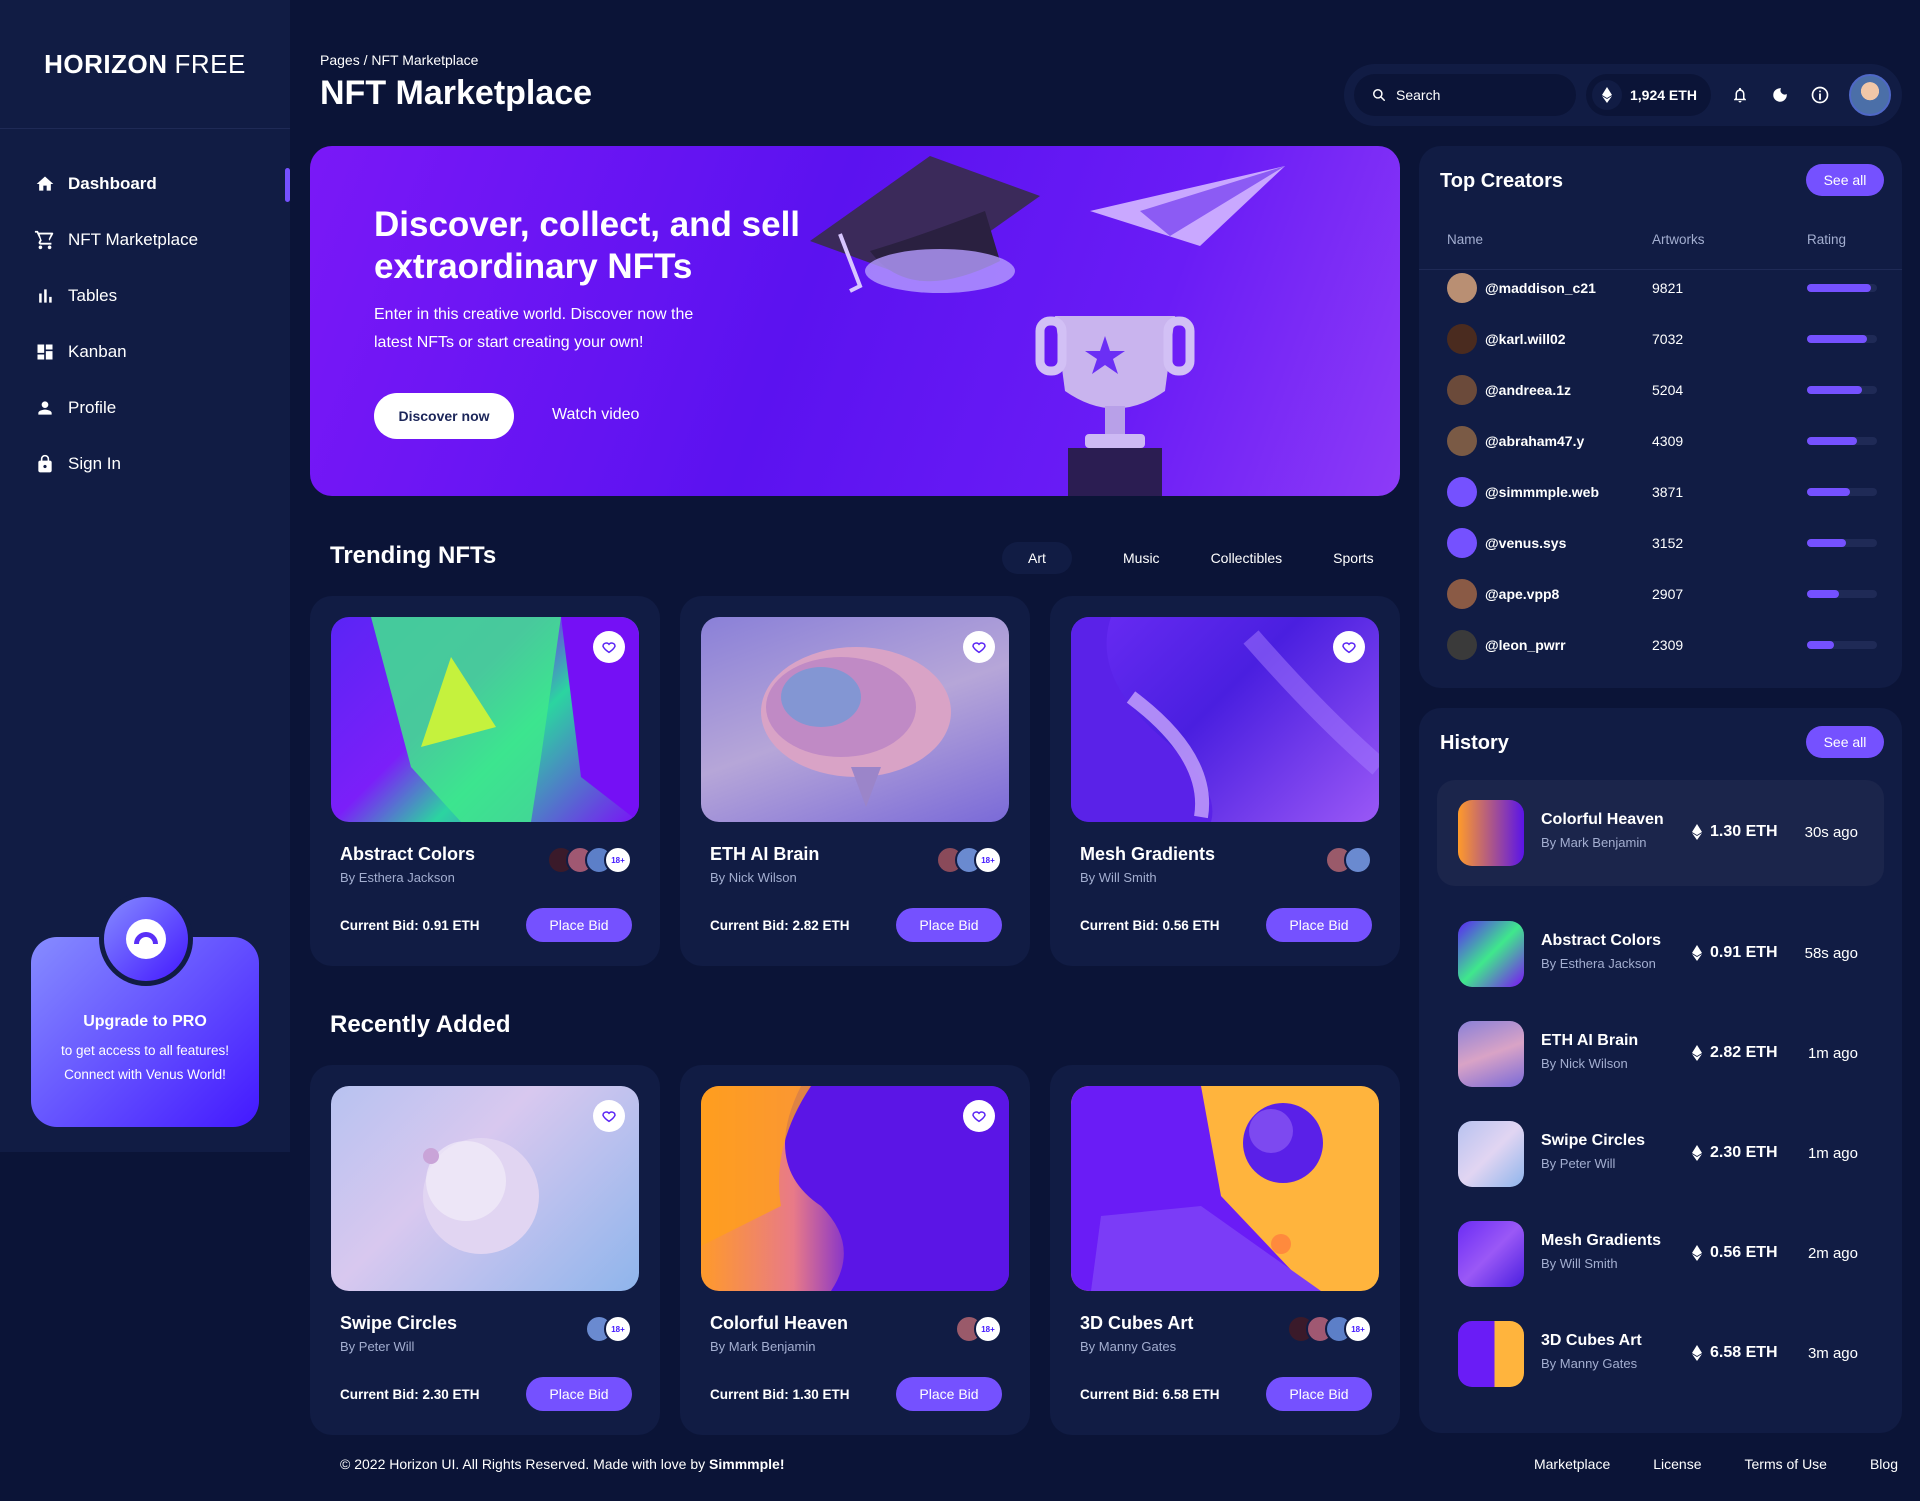 This screenshot has width=1920, height=1501. I want to click on brand-logo: HORIZON FREE, so click(145, 64).